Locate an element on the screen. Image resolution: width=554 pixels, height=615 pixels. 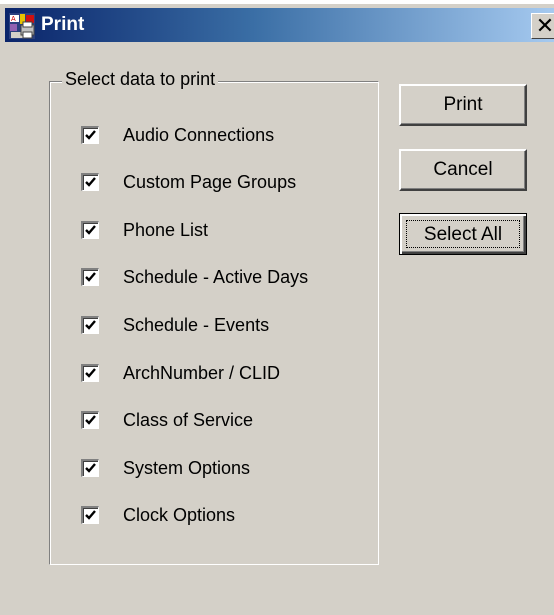
checkbox-row: System Options is located at coordinates (226, 468).